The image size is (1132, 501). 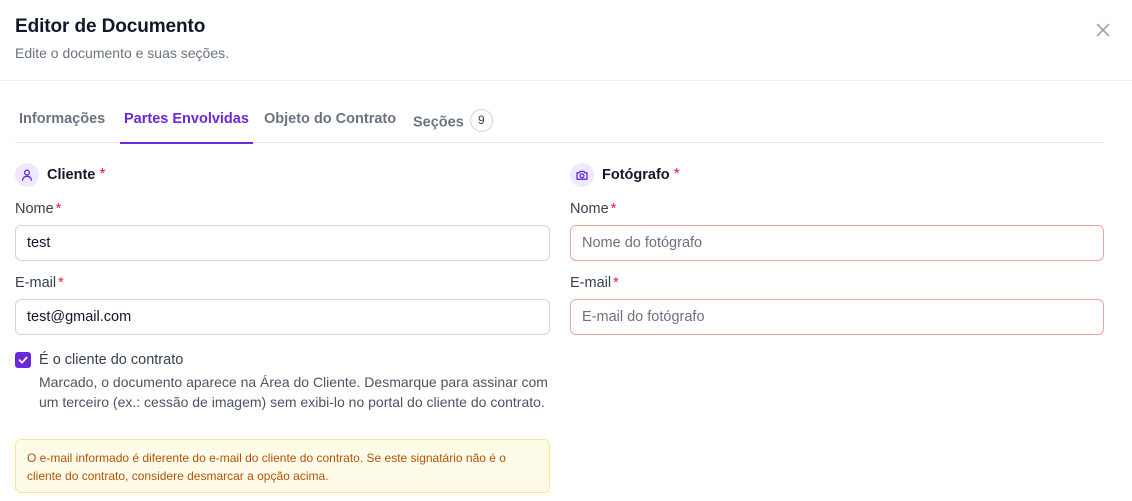 What do you see at coordinates (27, 175) in the screenshot?
I see `user-icon` at bounding box center [27, 175].